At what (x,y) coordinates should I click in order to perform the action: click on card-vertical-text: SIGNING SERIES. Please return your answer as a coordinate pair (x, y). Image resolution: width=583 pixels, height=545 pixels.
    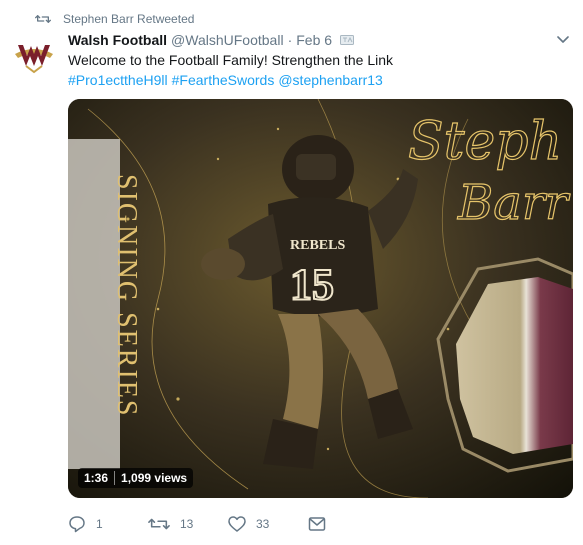
    Looking at the image, I should click on (126, 295).